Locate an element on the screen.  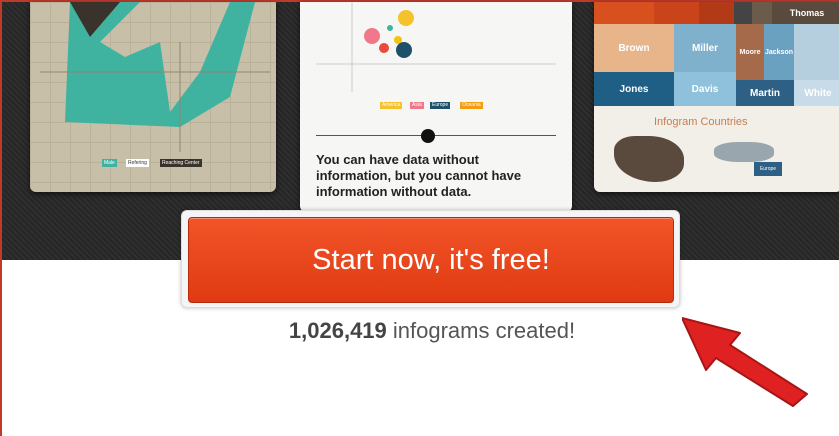
tile-jackson: Jackson is located at coordinates (779, 52).